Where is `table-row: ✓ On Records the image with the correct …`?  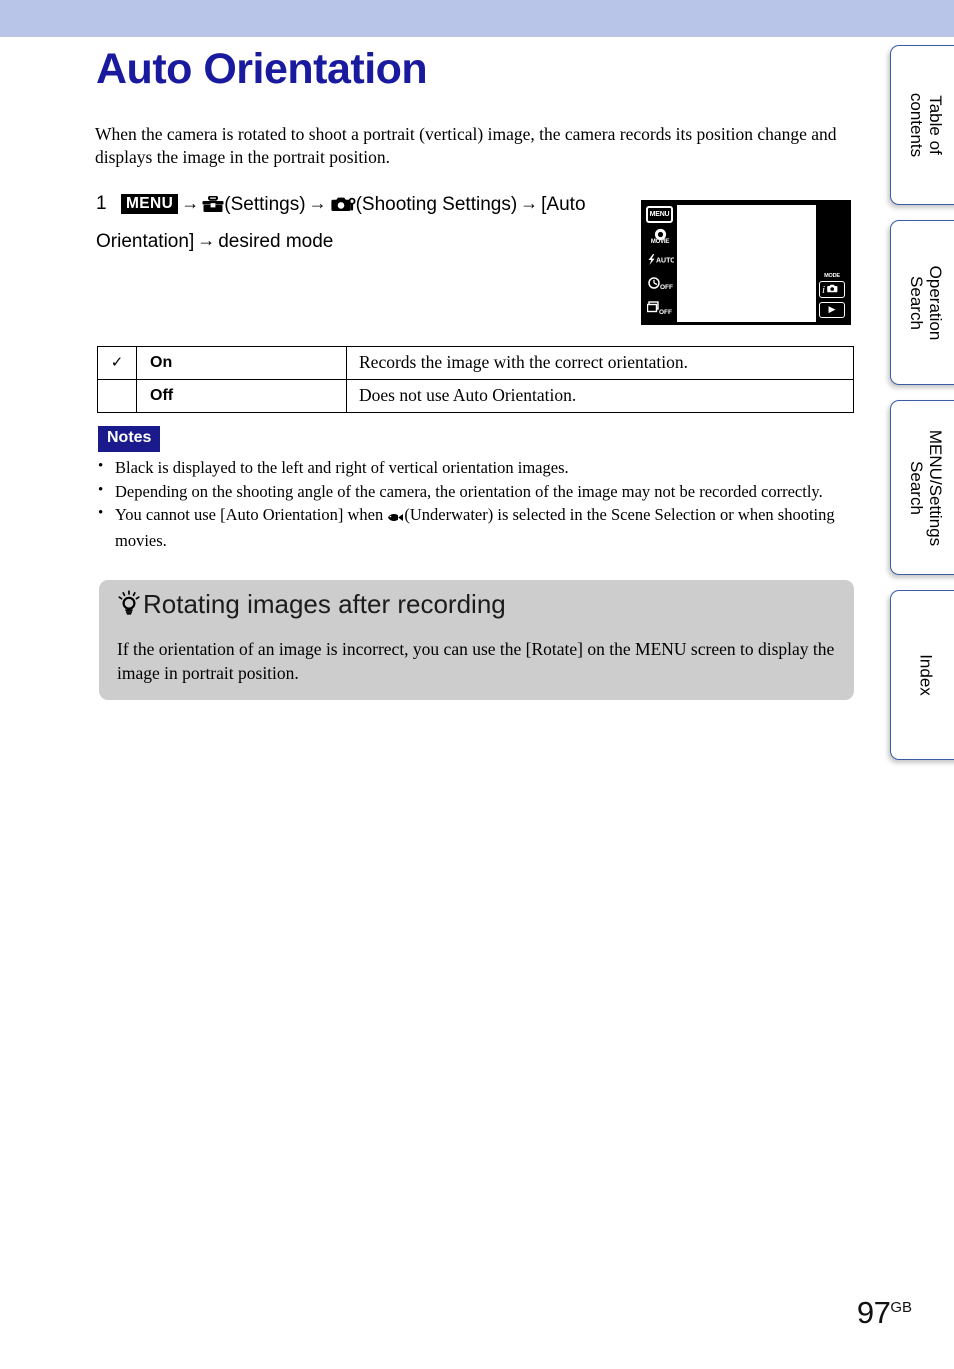
table-row: ✓ On Records the image with the correct … is located at coordinates (475, 363).